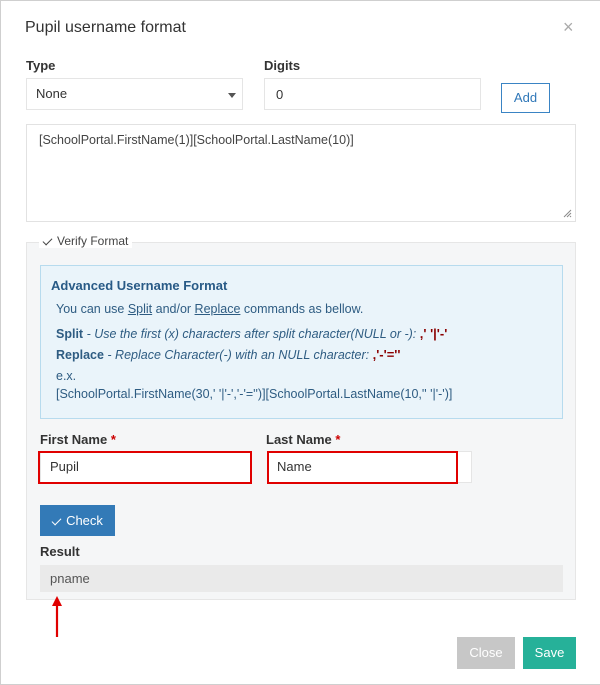 The height and width of the screenshot is (685, 600). I want to click on split-link: Split, so click(140, 309).